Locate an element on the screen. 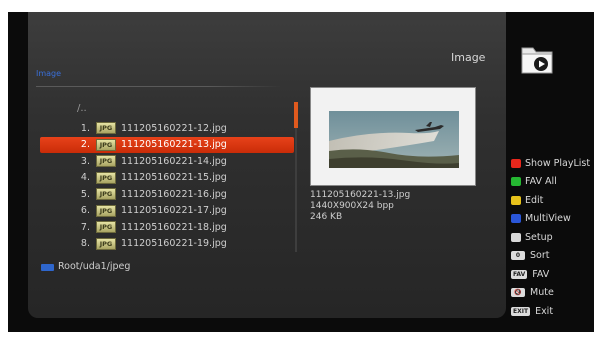 This screenshot has width=598, height=340. file-index: 1. is located at coordinates (85, 128).